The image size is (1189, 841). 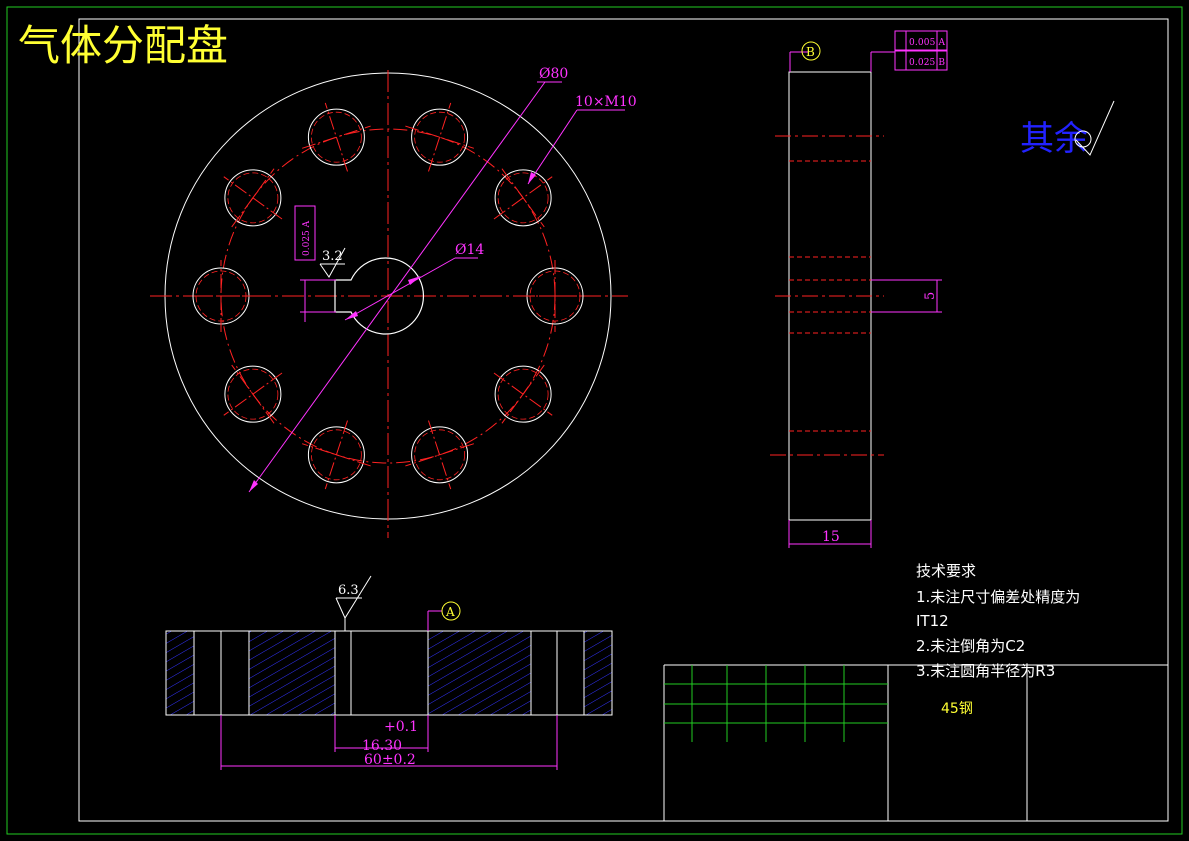 What do you see at coordinates (859, 289) in the screenshot?
I see `side-view: 5 15 B 0.005 A 0.025 B` at bounding box center [859, 289].